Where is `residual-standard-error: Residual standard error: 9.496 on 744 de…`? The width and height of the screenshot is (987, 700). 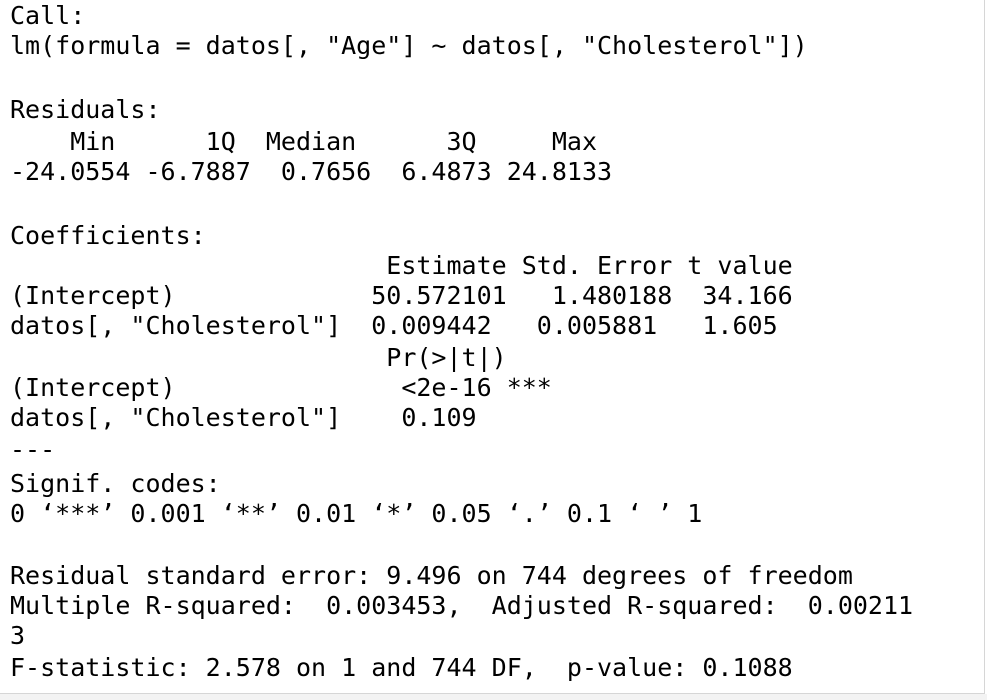 residual-standard-error: Residual standard error: 9.496 on 744 de… is located at coordinates (431, 575).